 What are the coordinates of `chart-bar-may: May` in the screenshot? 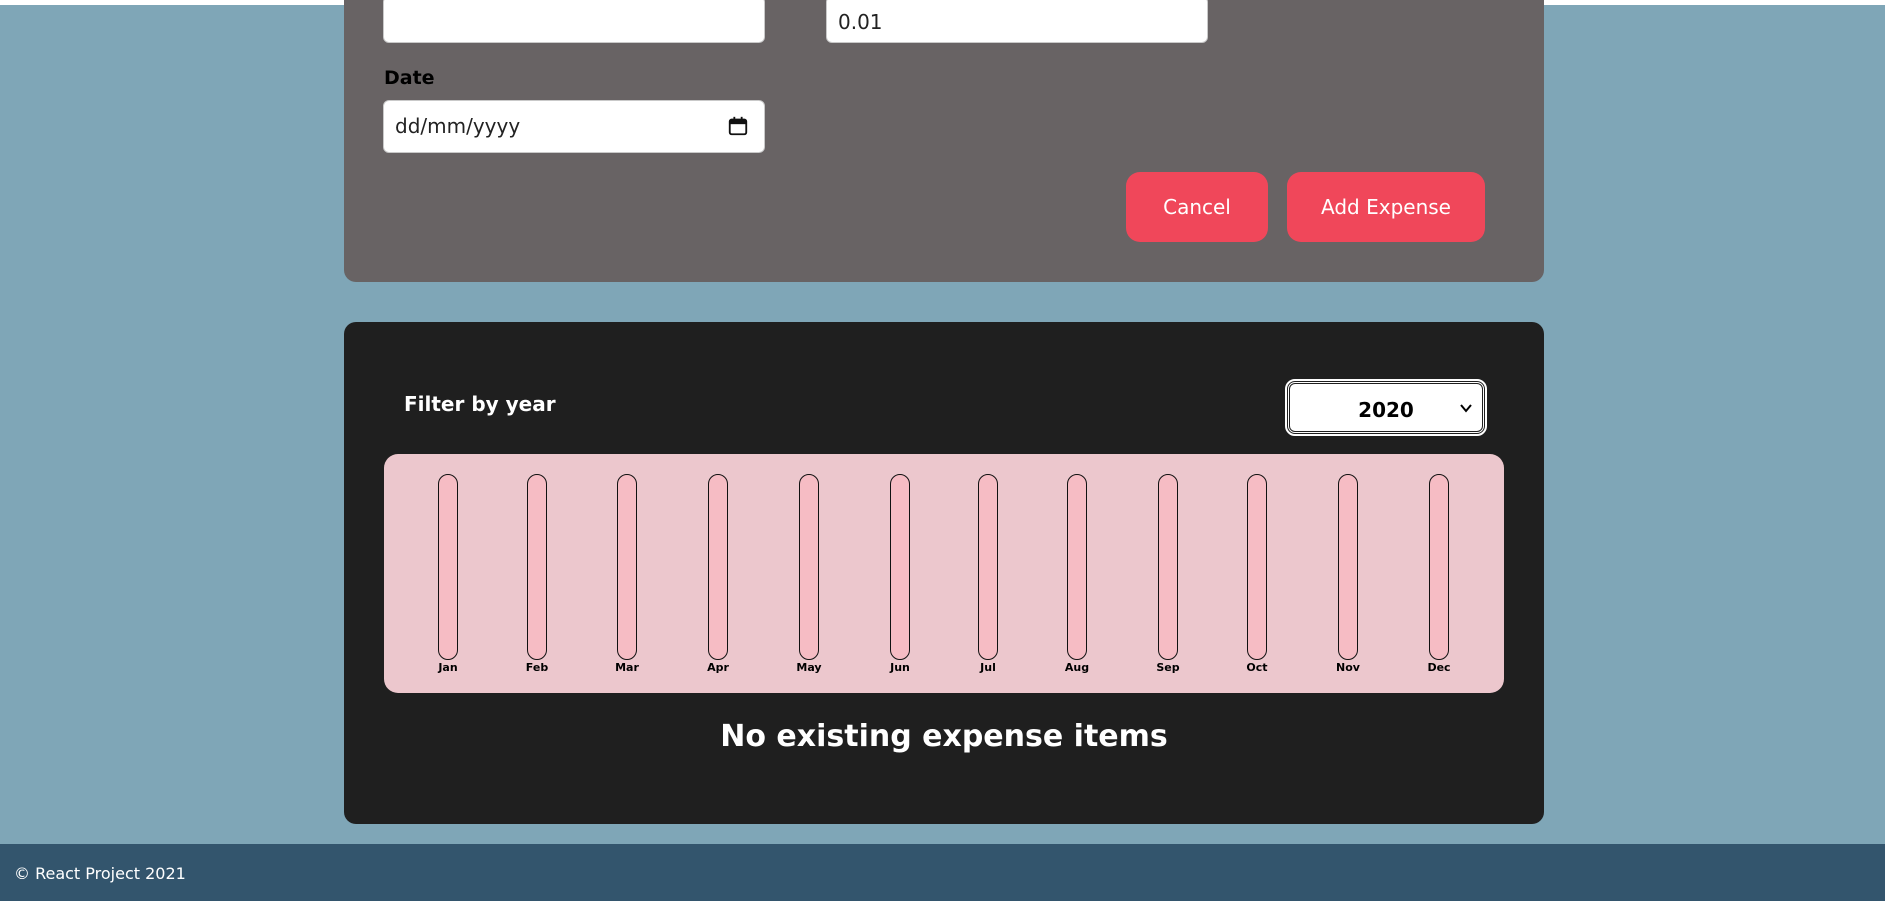 It's located at (809, 576).